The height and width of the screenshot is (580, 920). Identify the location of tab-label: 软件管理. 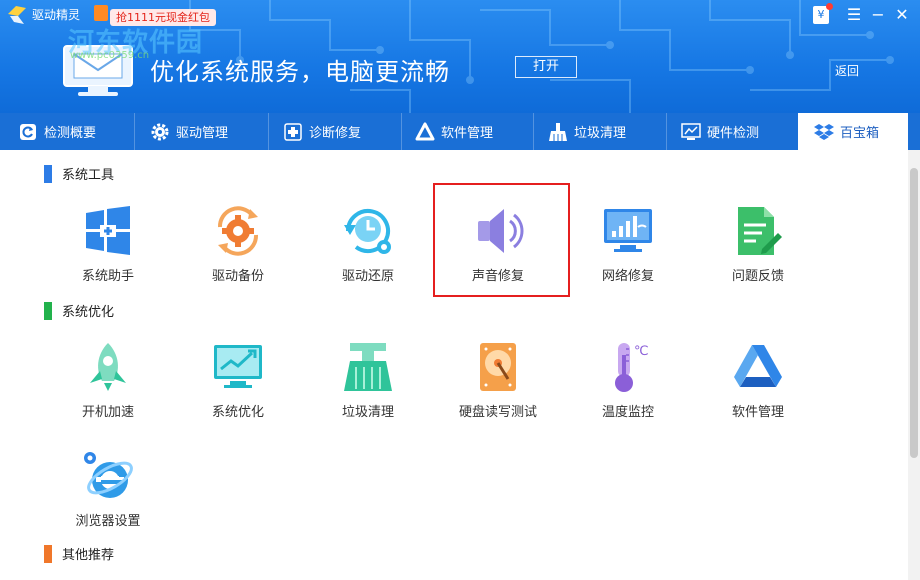
(467, 133).